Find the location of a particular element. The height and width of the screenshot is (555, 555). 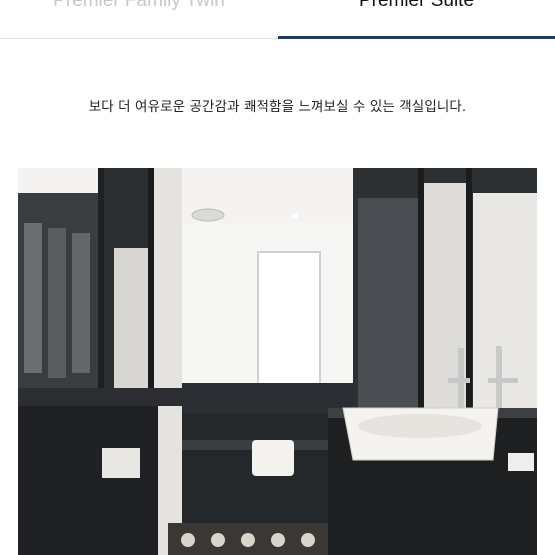

room-description: 보다 더 여유로운 공간감과 쾌적함을 느껴보실 수 있는 객실입니다. is located at coordinates (277, 107).